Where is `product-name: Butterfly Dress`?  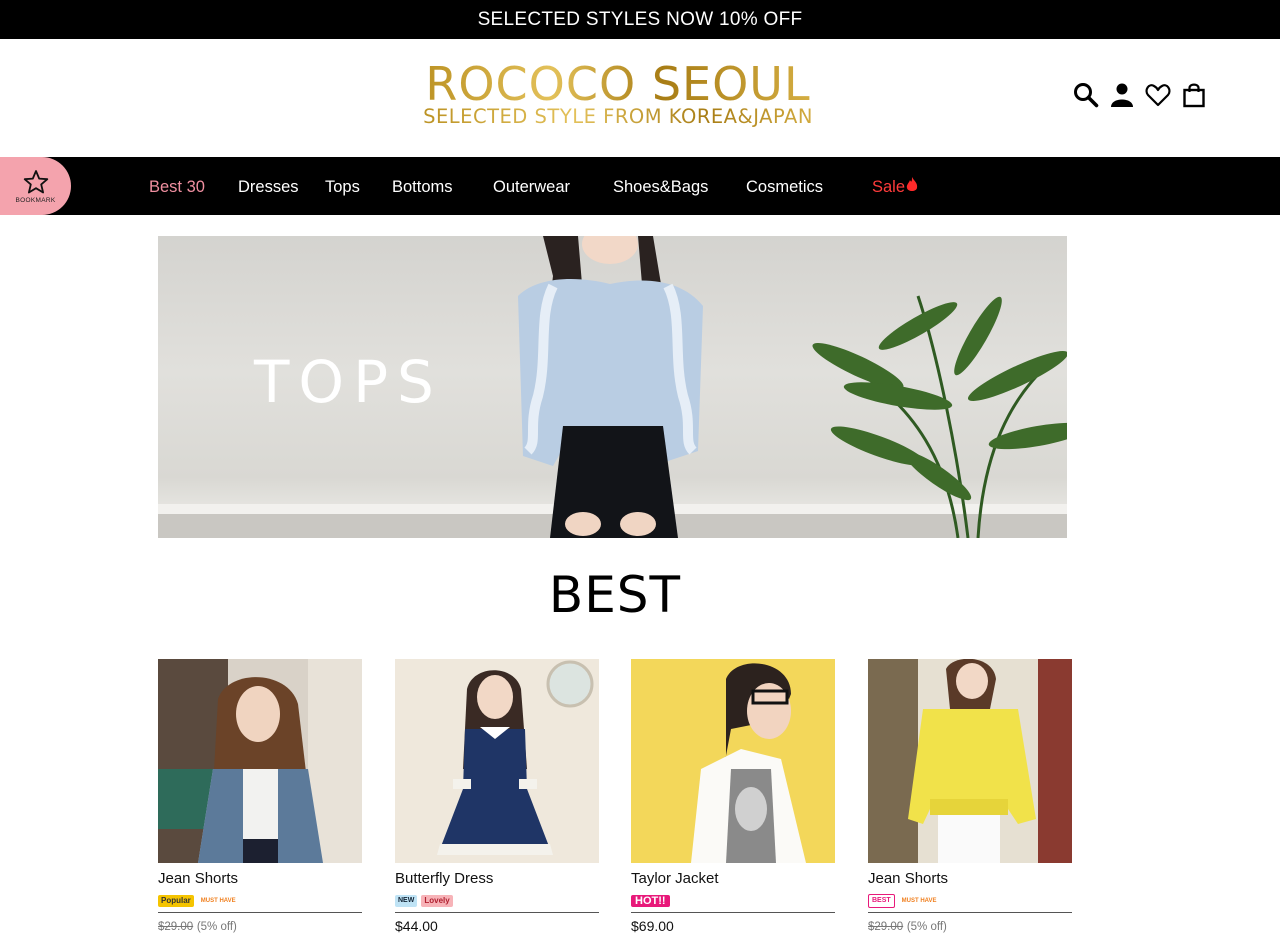
product-name: Butterfly Dress is located at coordinates (497, 878).